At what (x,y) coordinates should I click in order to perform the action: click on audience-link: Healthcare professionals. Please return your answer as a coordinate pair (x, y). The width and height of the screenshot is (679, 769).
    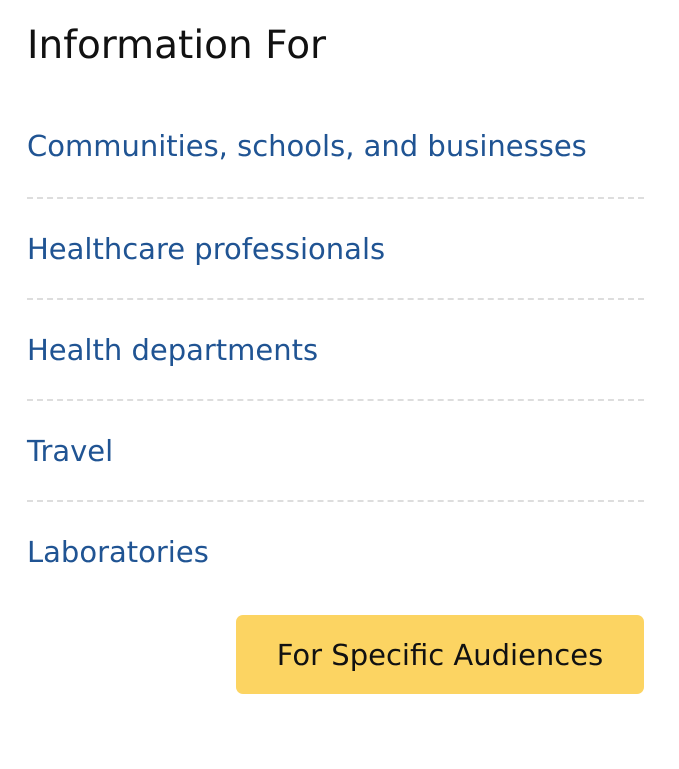
    Looking at the image, I should click on (206, 249).